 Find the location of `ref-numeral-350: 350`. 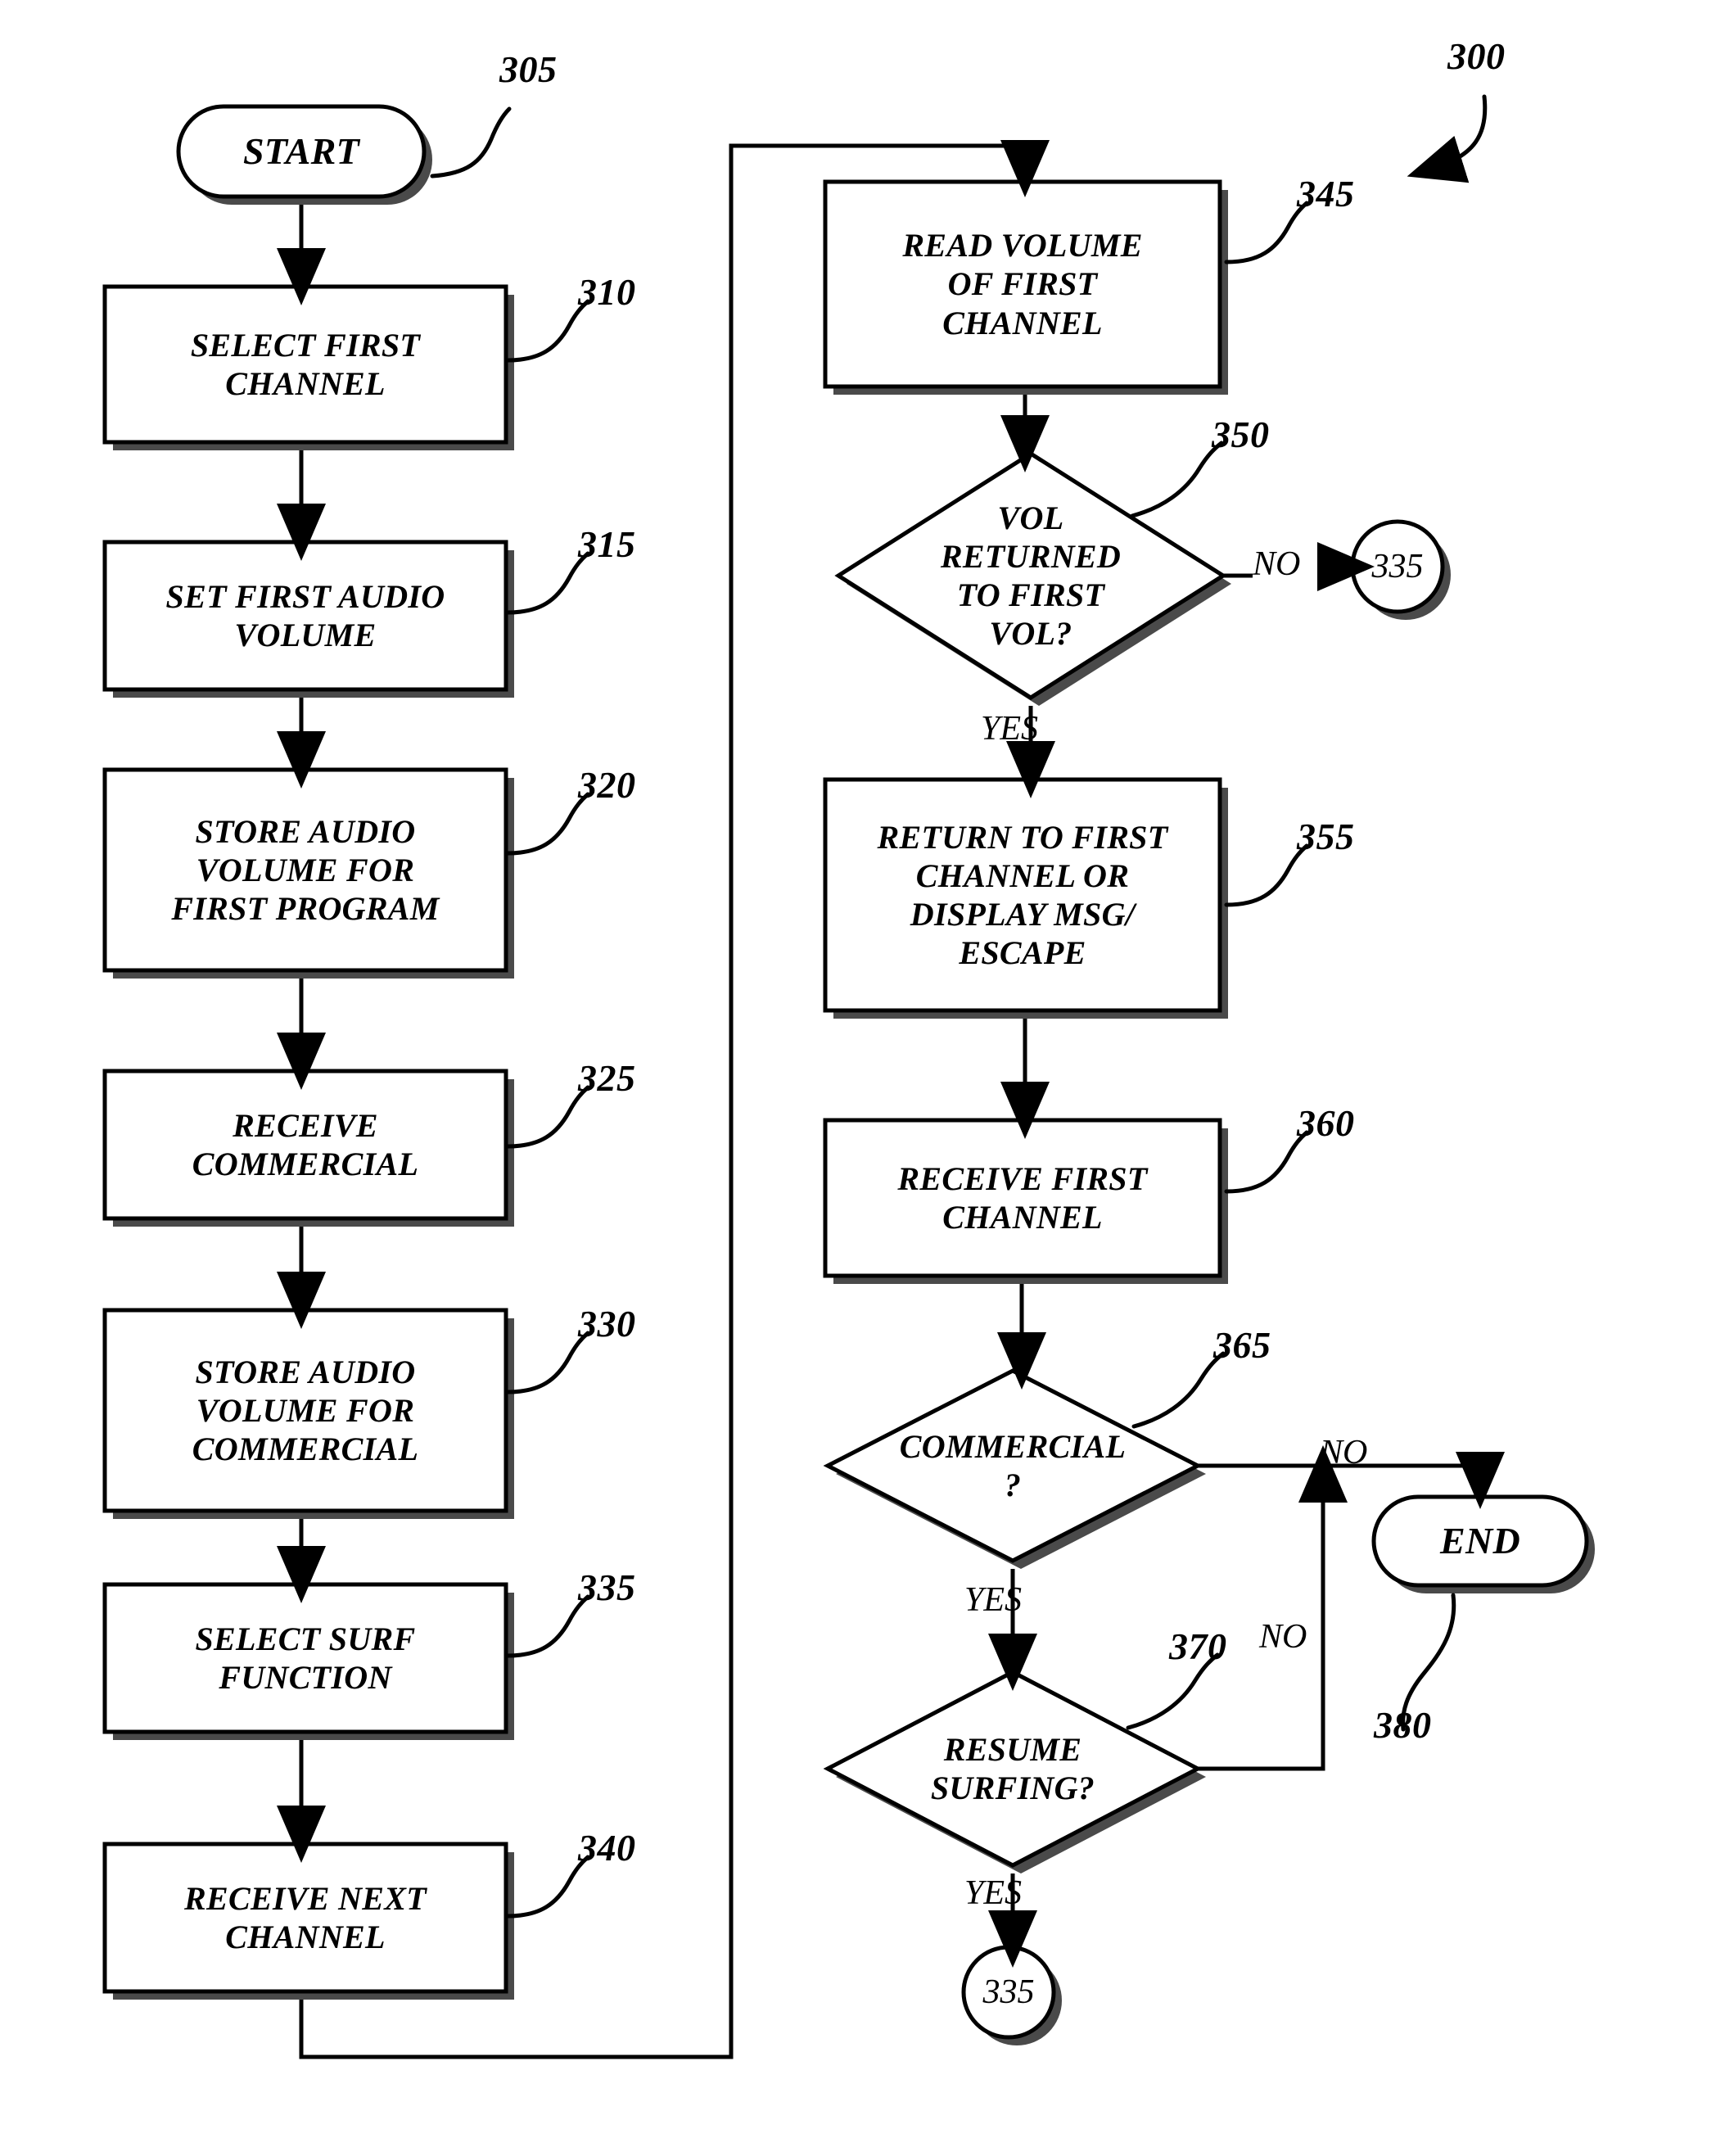

ref-numeral-350: 350 is located at coordinates (1241, 435).